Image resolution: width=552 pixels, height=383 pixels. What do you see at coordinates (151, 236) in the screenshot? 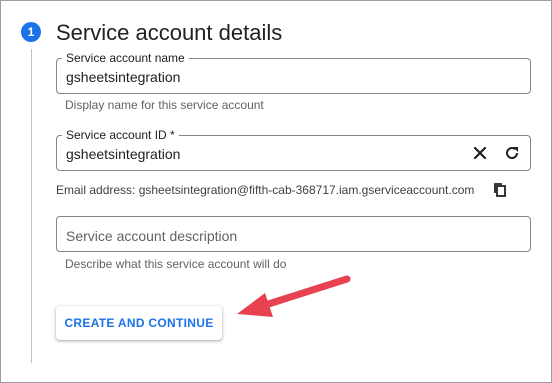
I see `service-account-description-placeholder: Service account description` at bounding box center [151, 236].